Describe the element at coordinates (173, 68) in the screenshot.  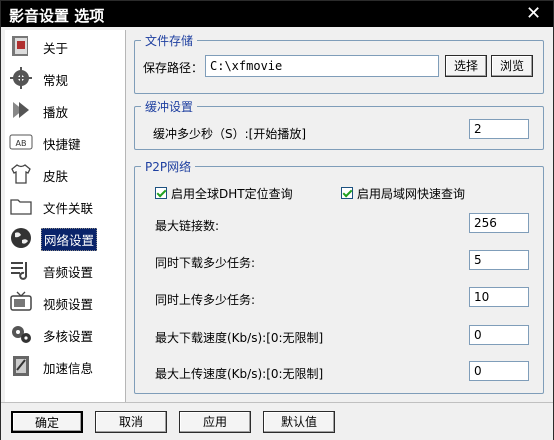
I see `save-path-label: 保存路径：` at that location.